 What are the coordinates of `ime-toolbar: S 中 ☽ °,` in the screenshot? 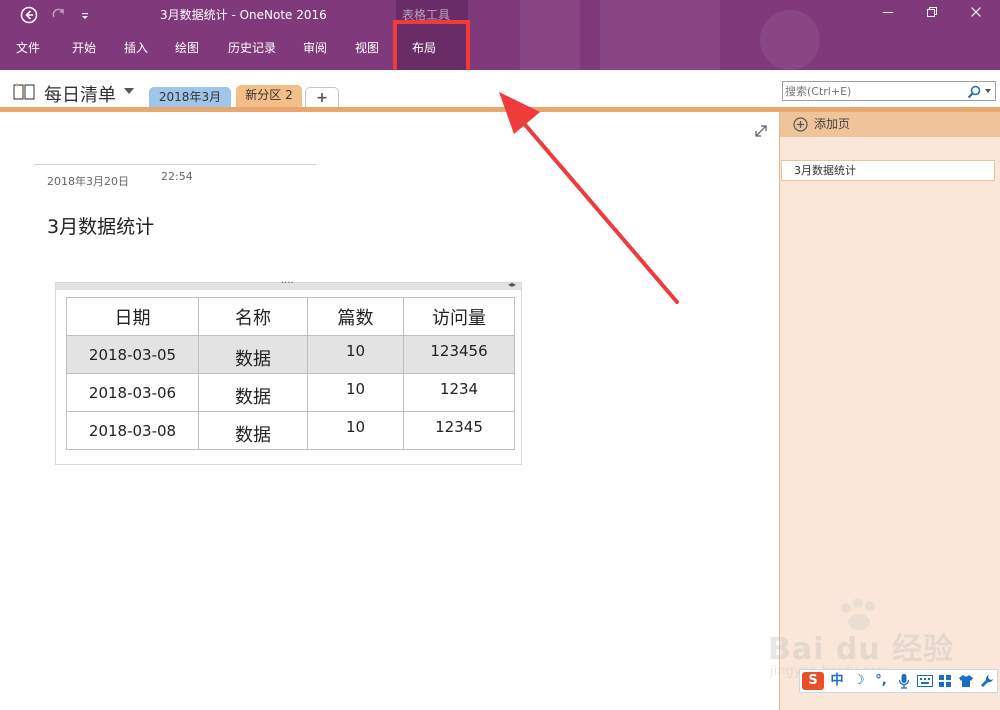 It's located at (898, 681).